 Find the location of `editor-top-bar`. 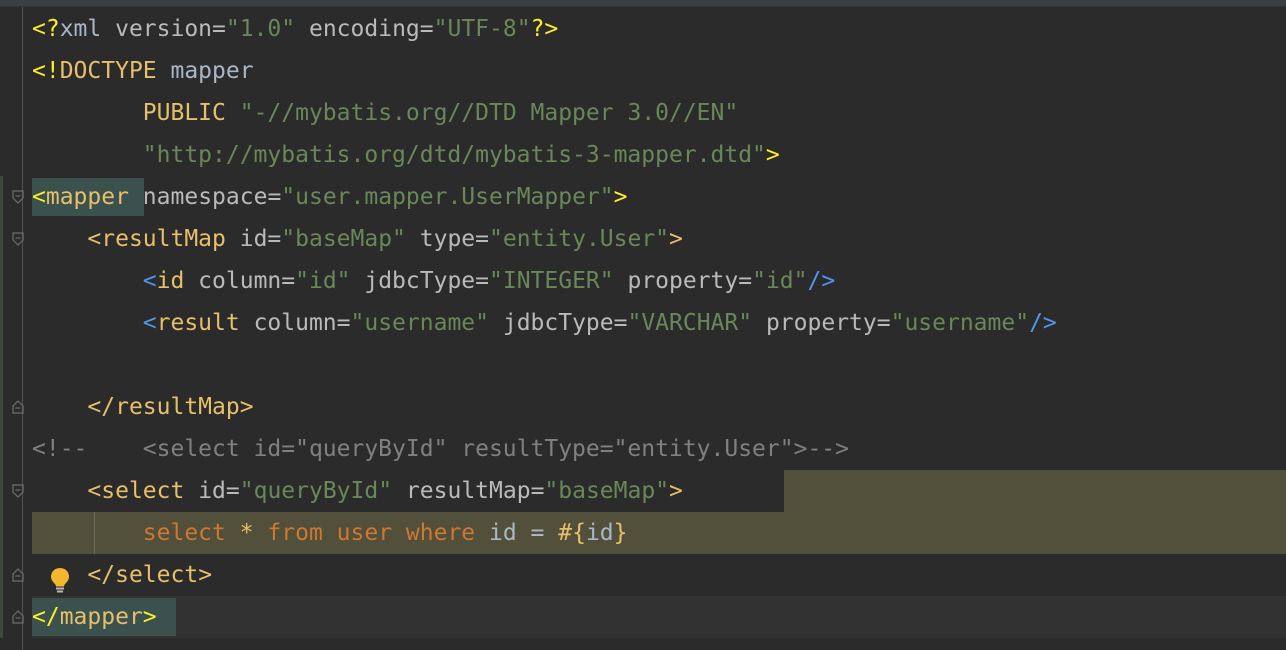

editor-top-bar is located at coordinates (643, 3).